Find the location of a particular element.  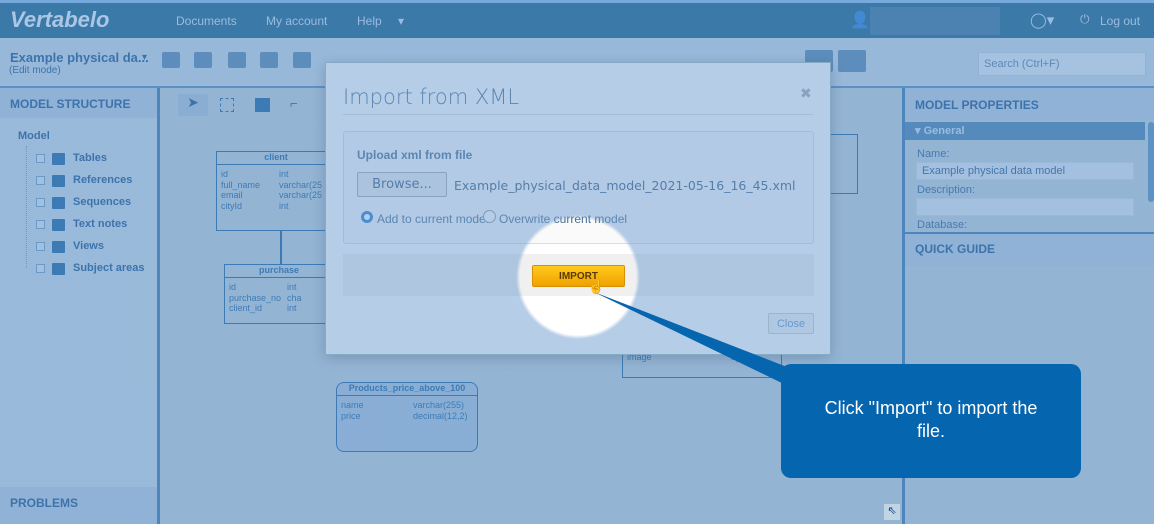

callout-pointer-shape is located at coordinates (697, 338).